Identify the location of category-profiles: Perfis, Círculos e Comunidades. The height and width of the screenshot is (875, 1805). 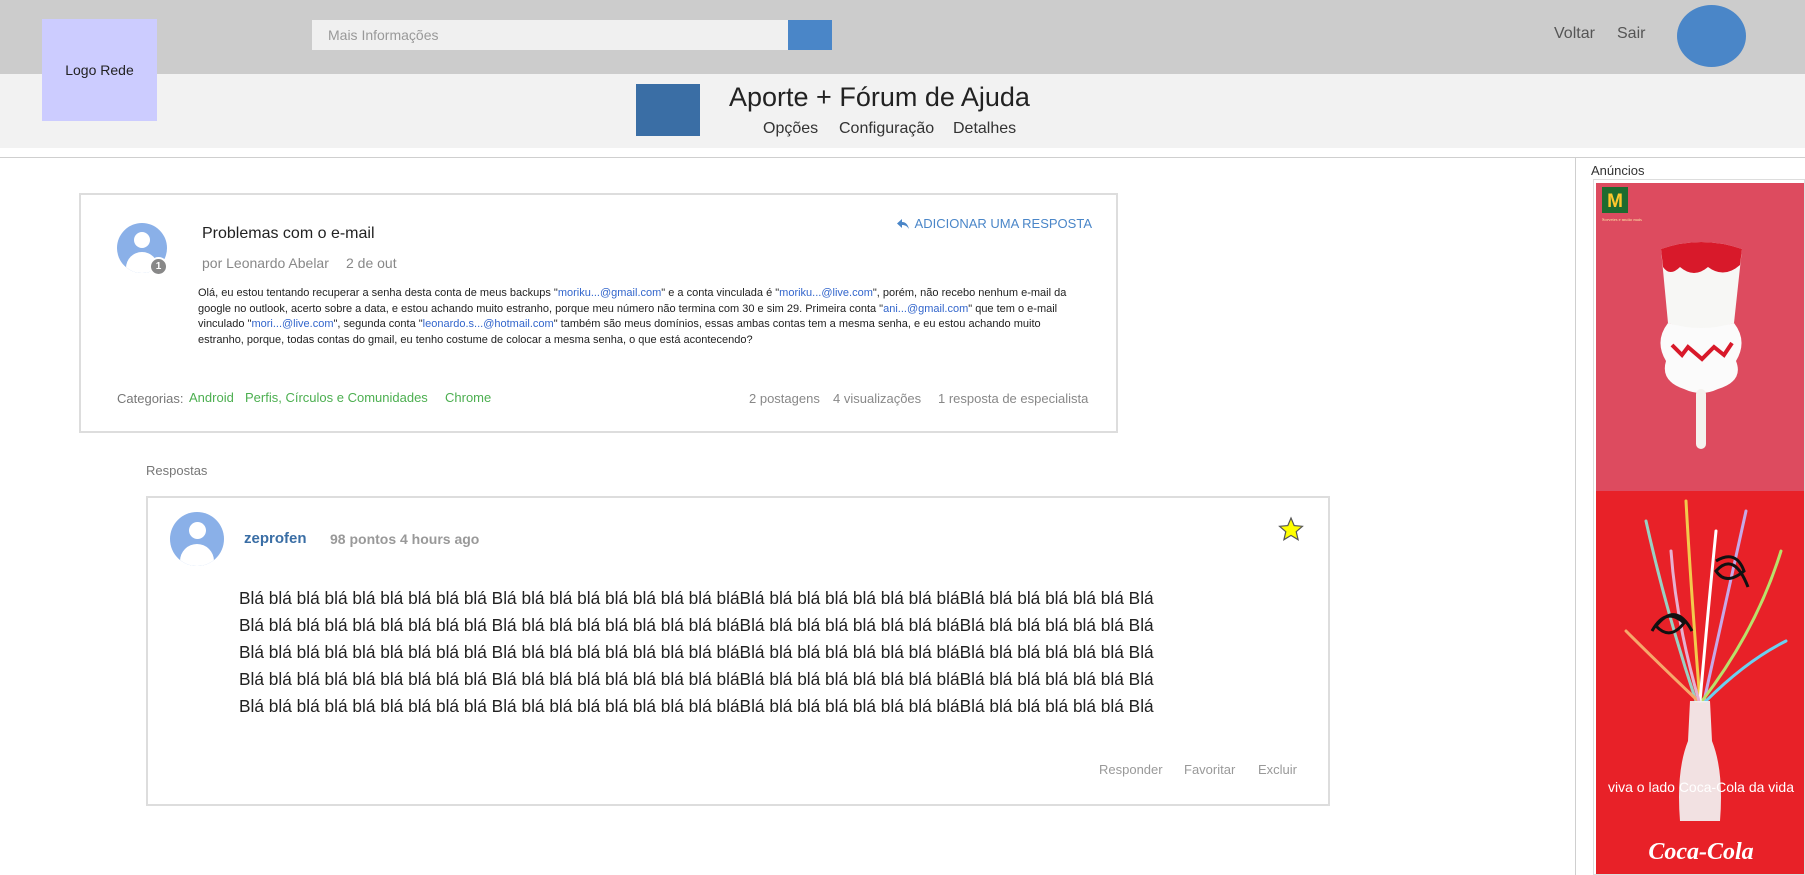
(336, 397).